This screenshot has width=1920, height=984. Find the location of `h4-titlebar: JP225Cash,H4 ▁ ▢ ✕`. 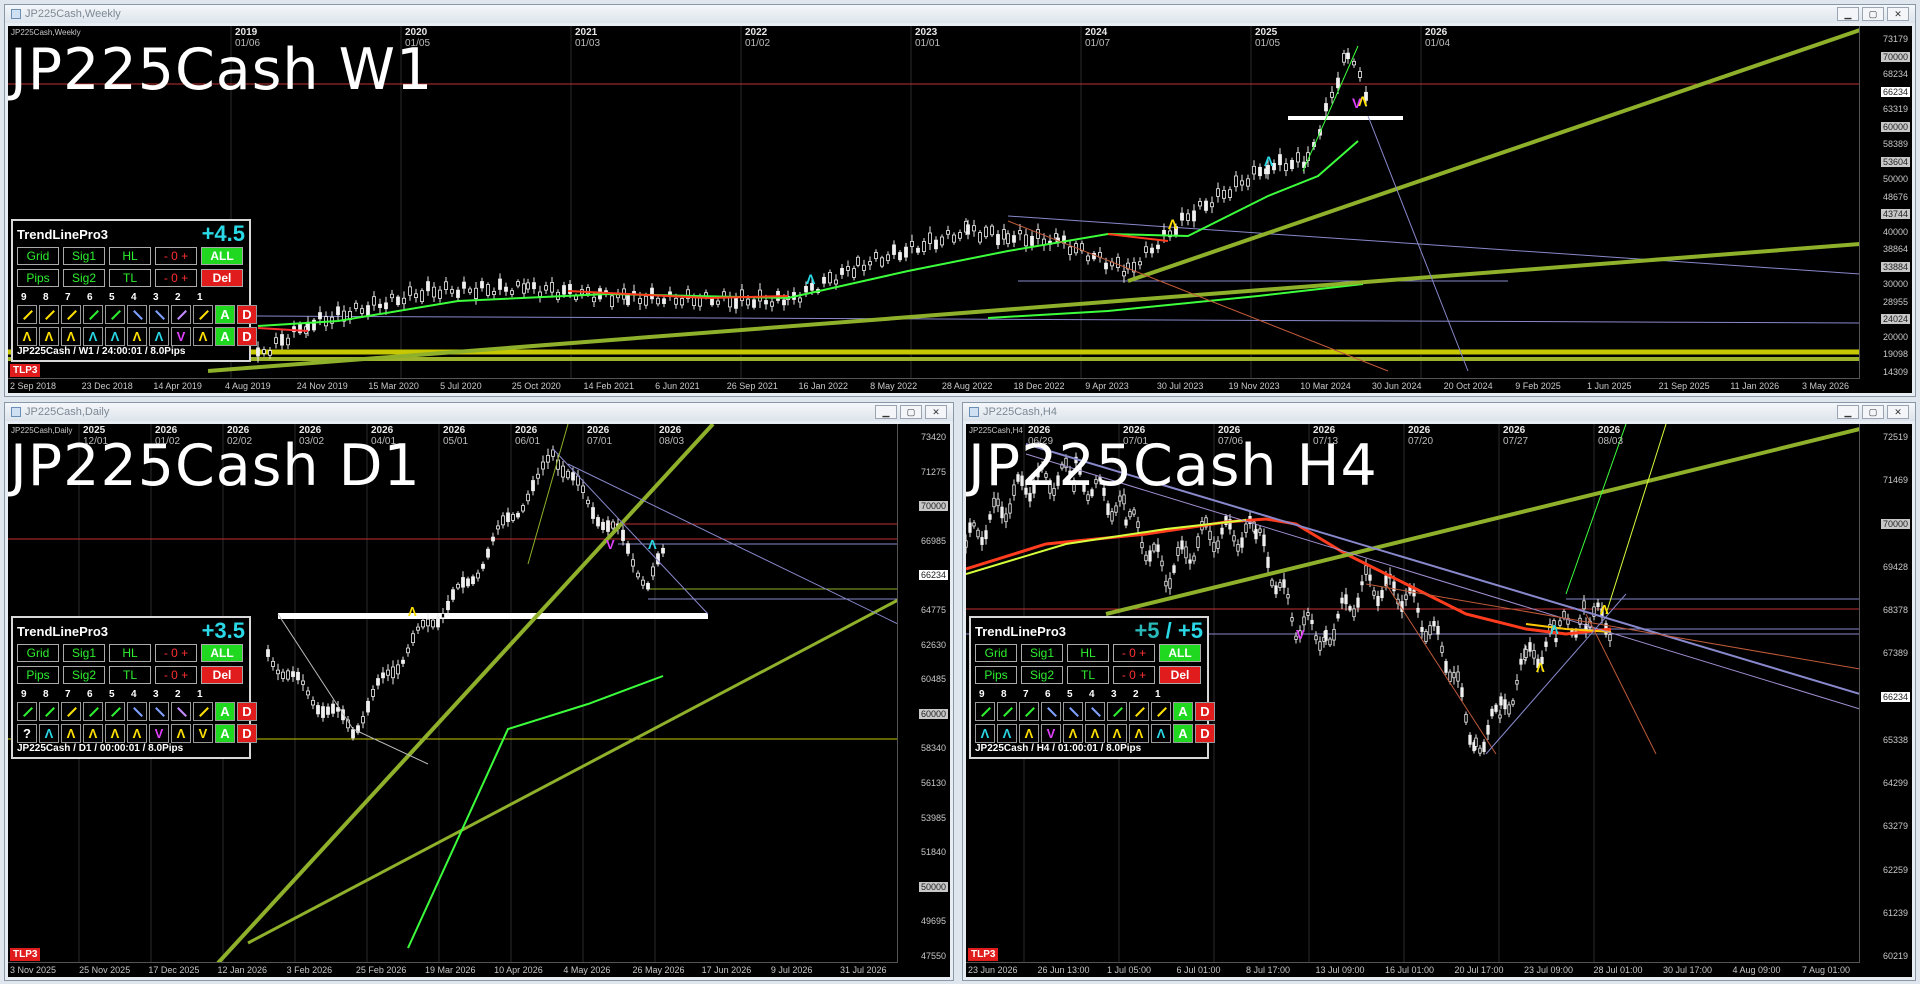

h4-titlebar: JP225Cash,H4 ▁ ▢ ✕ is located at coordinates (1439, 412).